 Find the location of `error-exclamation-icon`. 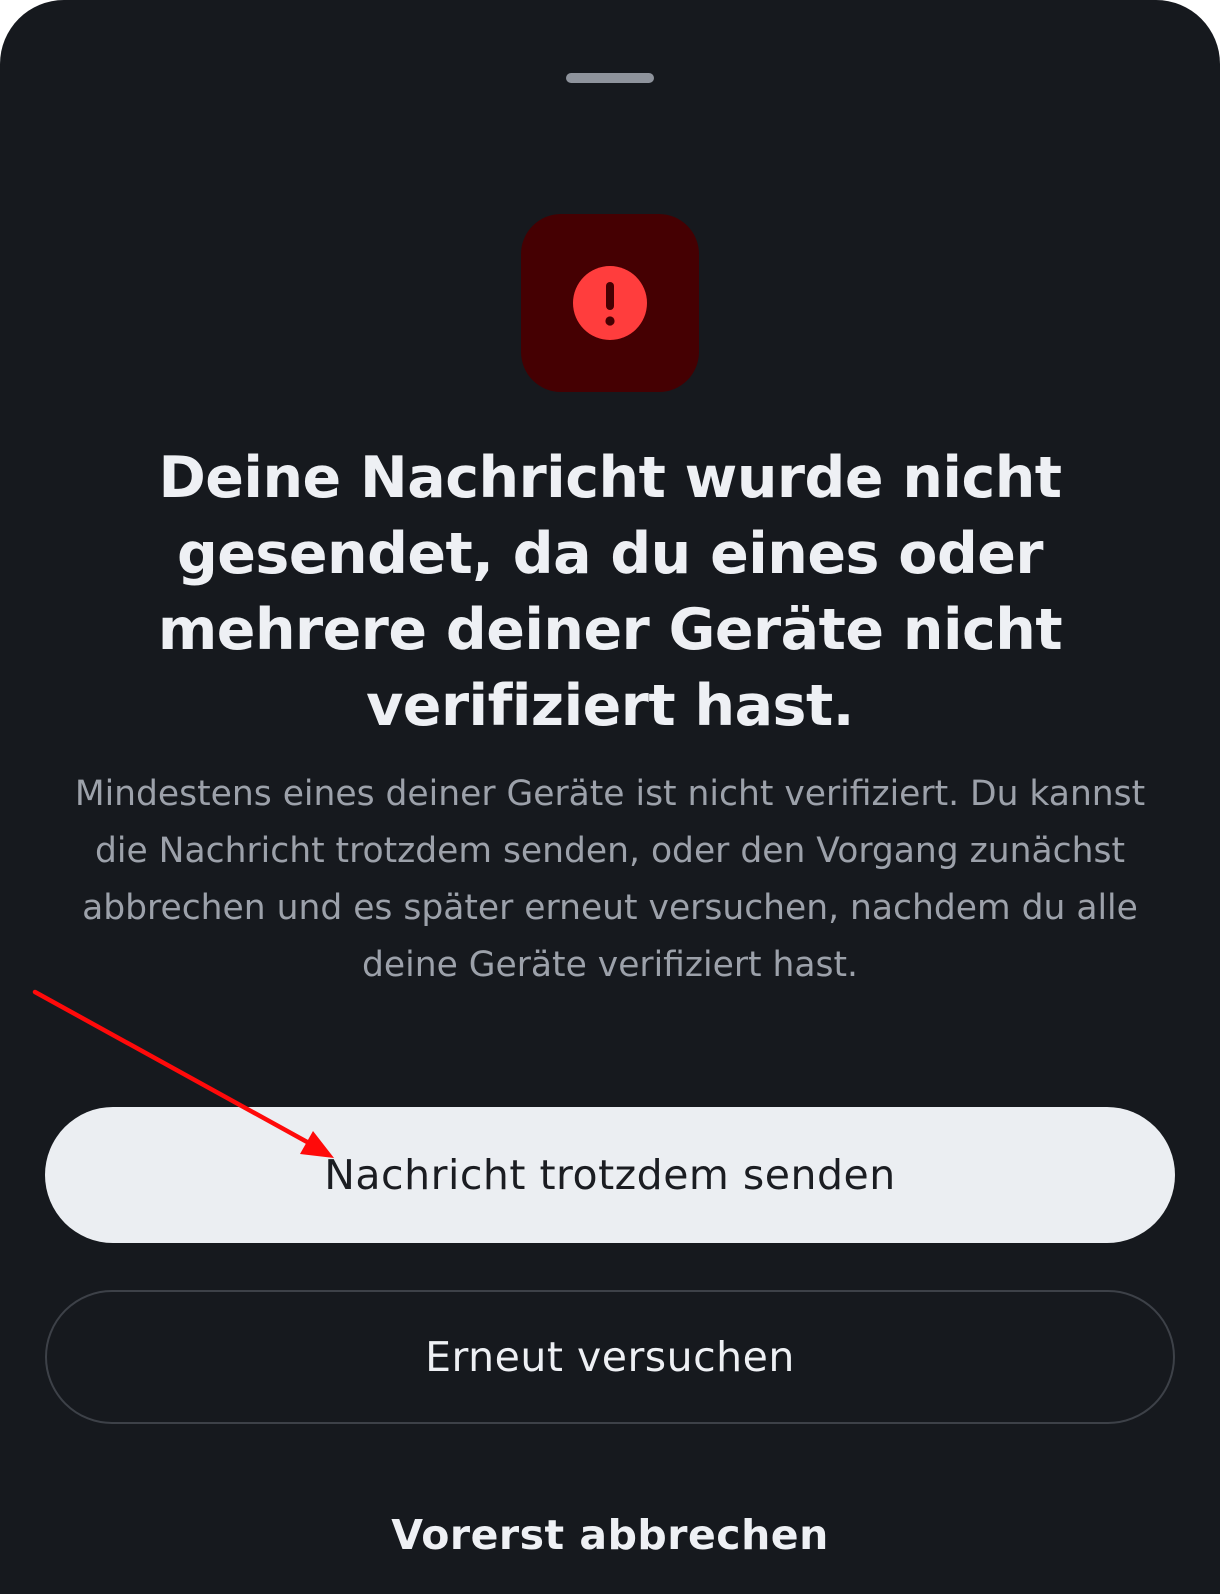

error-exclamation-icon is located at coordinates (610, 303).